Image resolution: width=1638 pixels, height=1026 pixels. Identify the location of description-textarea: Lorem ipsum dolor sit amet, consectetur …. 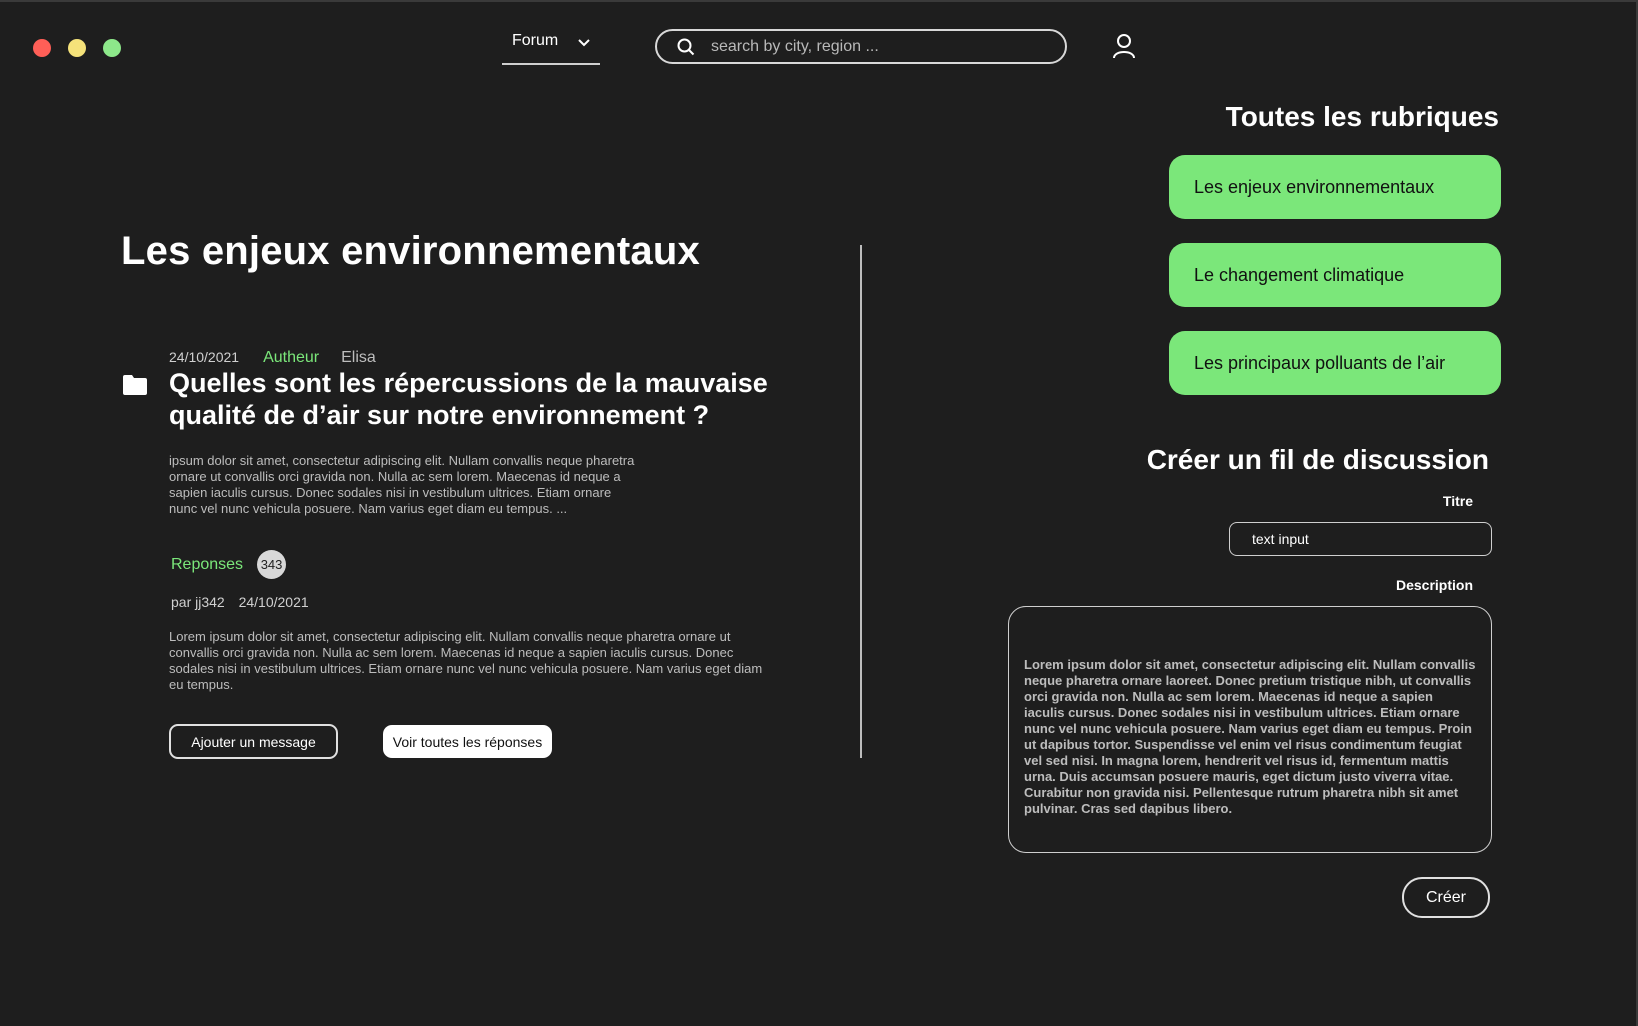
(1250, 729).